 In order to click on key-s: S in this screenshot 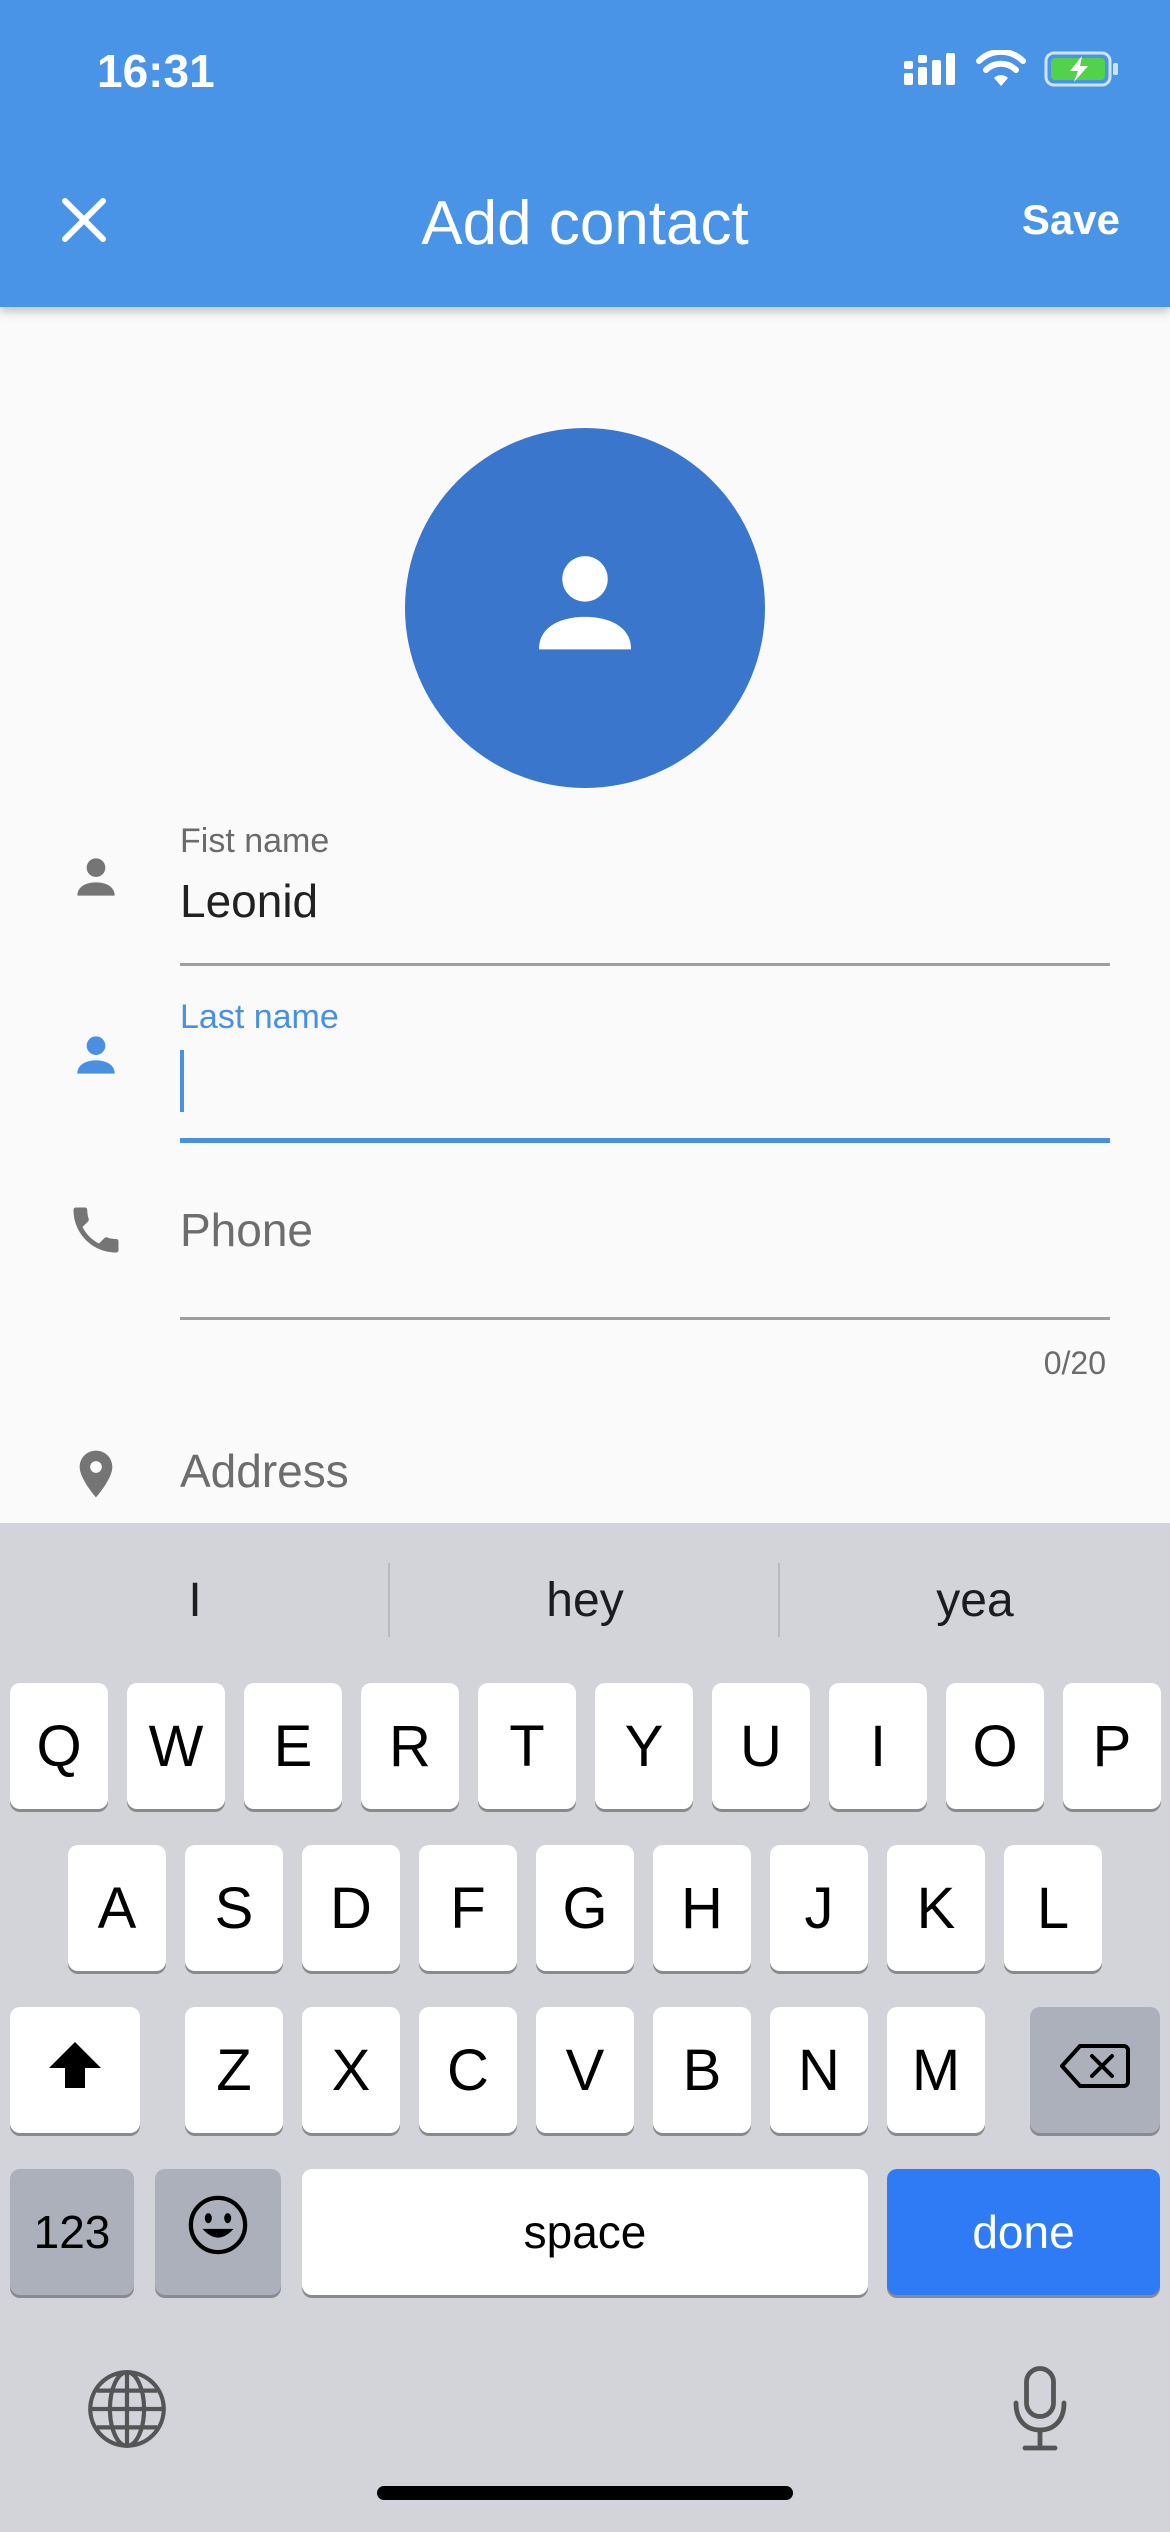, I will do `click(234, 1908)`.